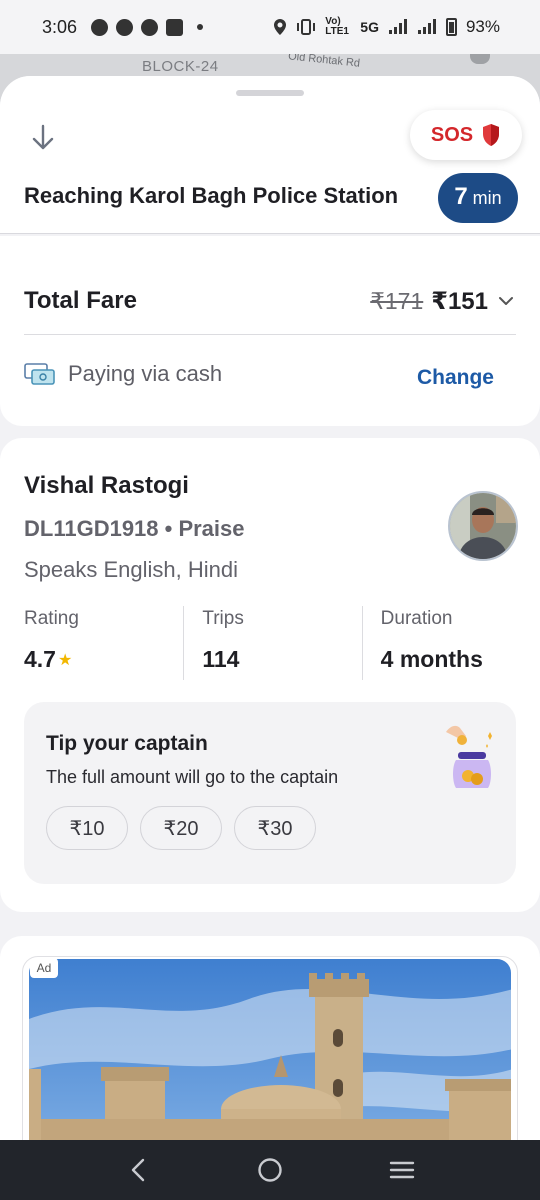 This screenshot has width=540, height=1200. Describe the element at coordinates (270, 301) in the screenshot. I see `total-fare-row: Total Fare ₹171 ₹151` at that location.